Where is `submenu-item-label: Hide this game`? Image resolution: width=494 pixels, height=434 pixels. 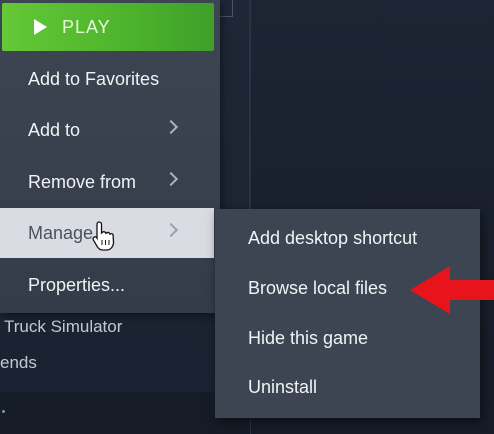
submenu-item-label: Hide this game is located at coordinates (308, 337).